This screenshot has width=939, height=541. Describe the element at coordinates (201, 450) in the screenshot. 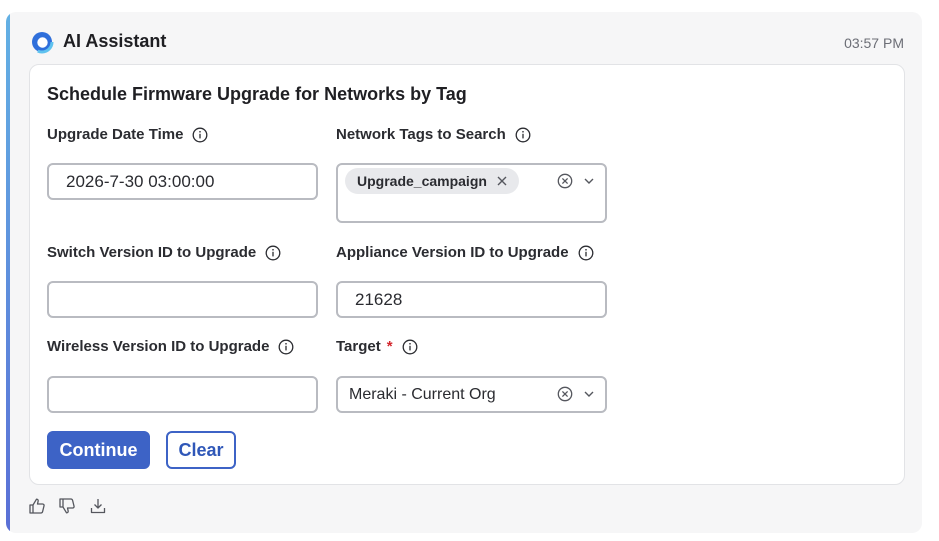

I see `clear-button: Clear` at that location.